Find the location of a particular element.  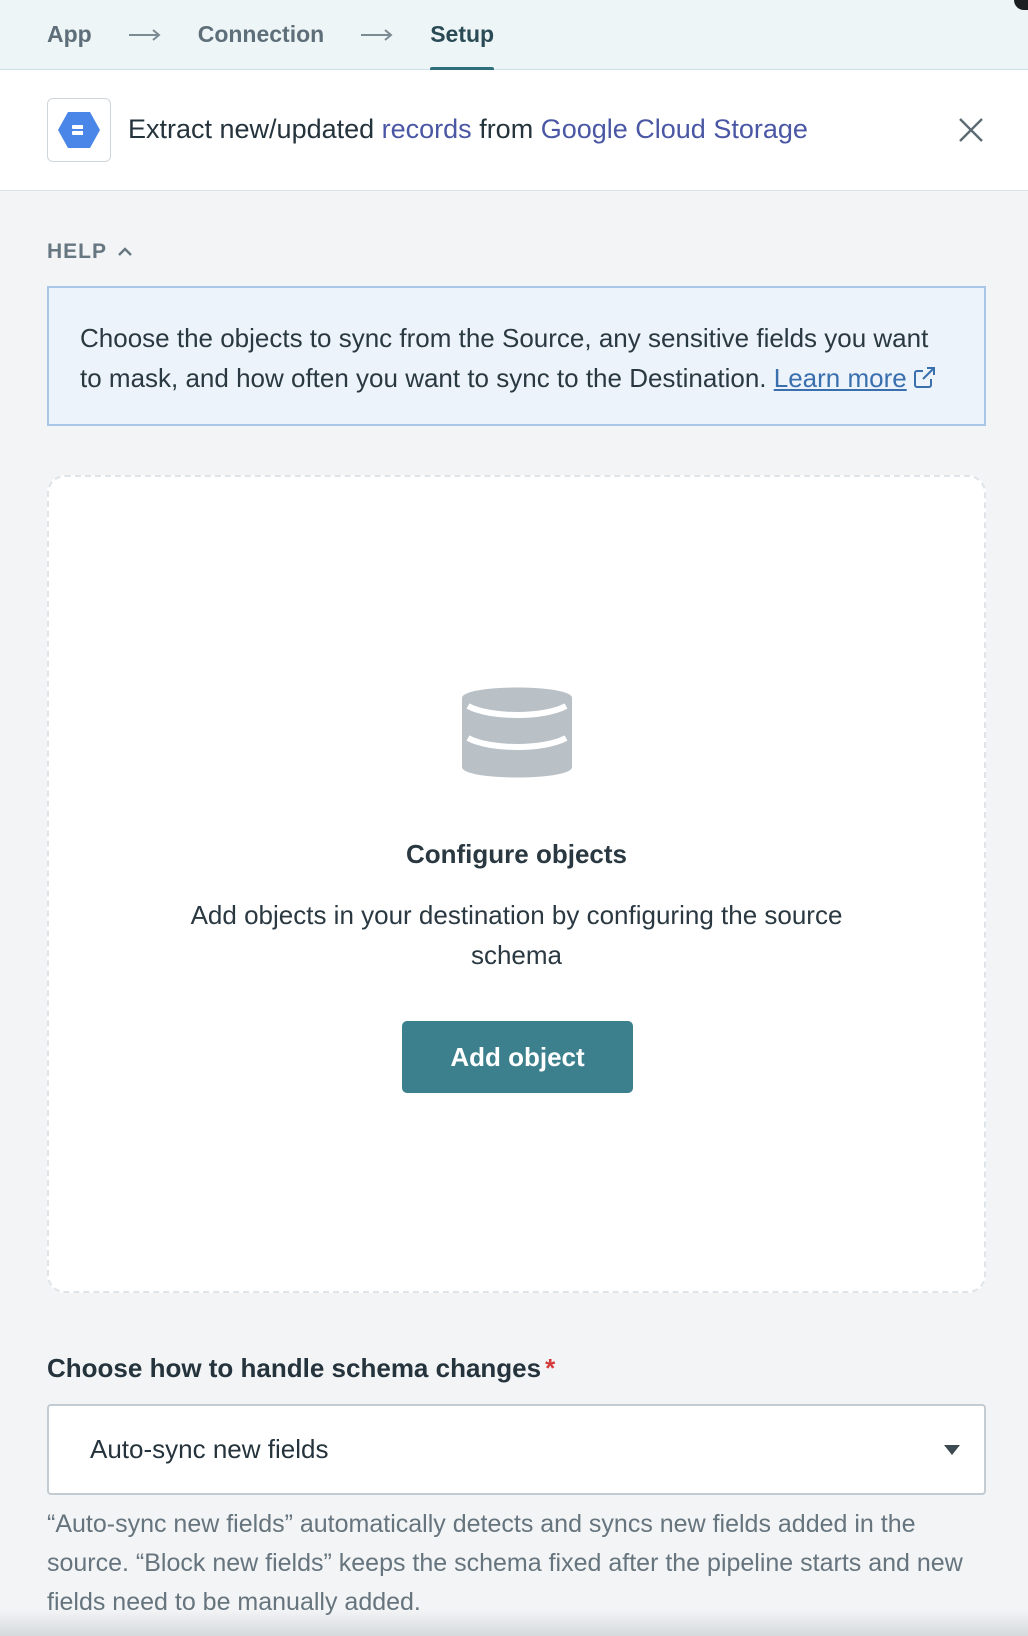

schema-selected-value: Auto-sync new fields is located at coordinates (209, 1449).